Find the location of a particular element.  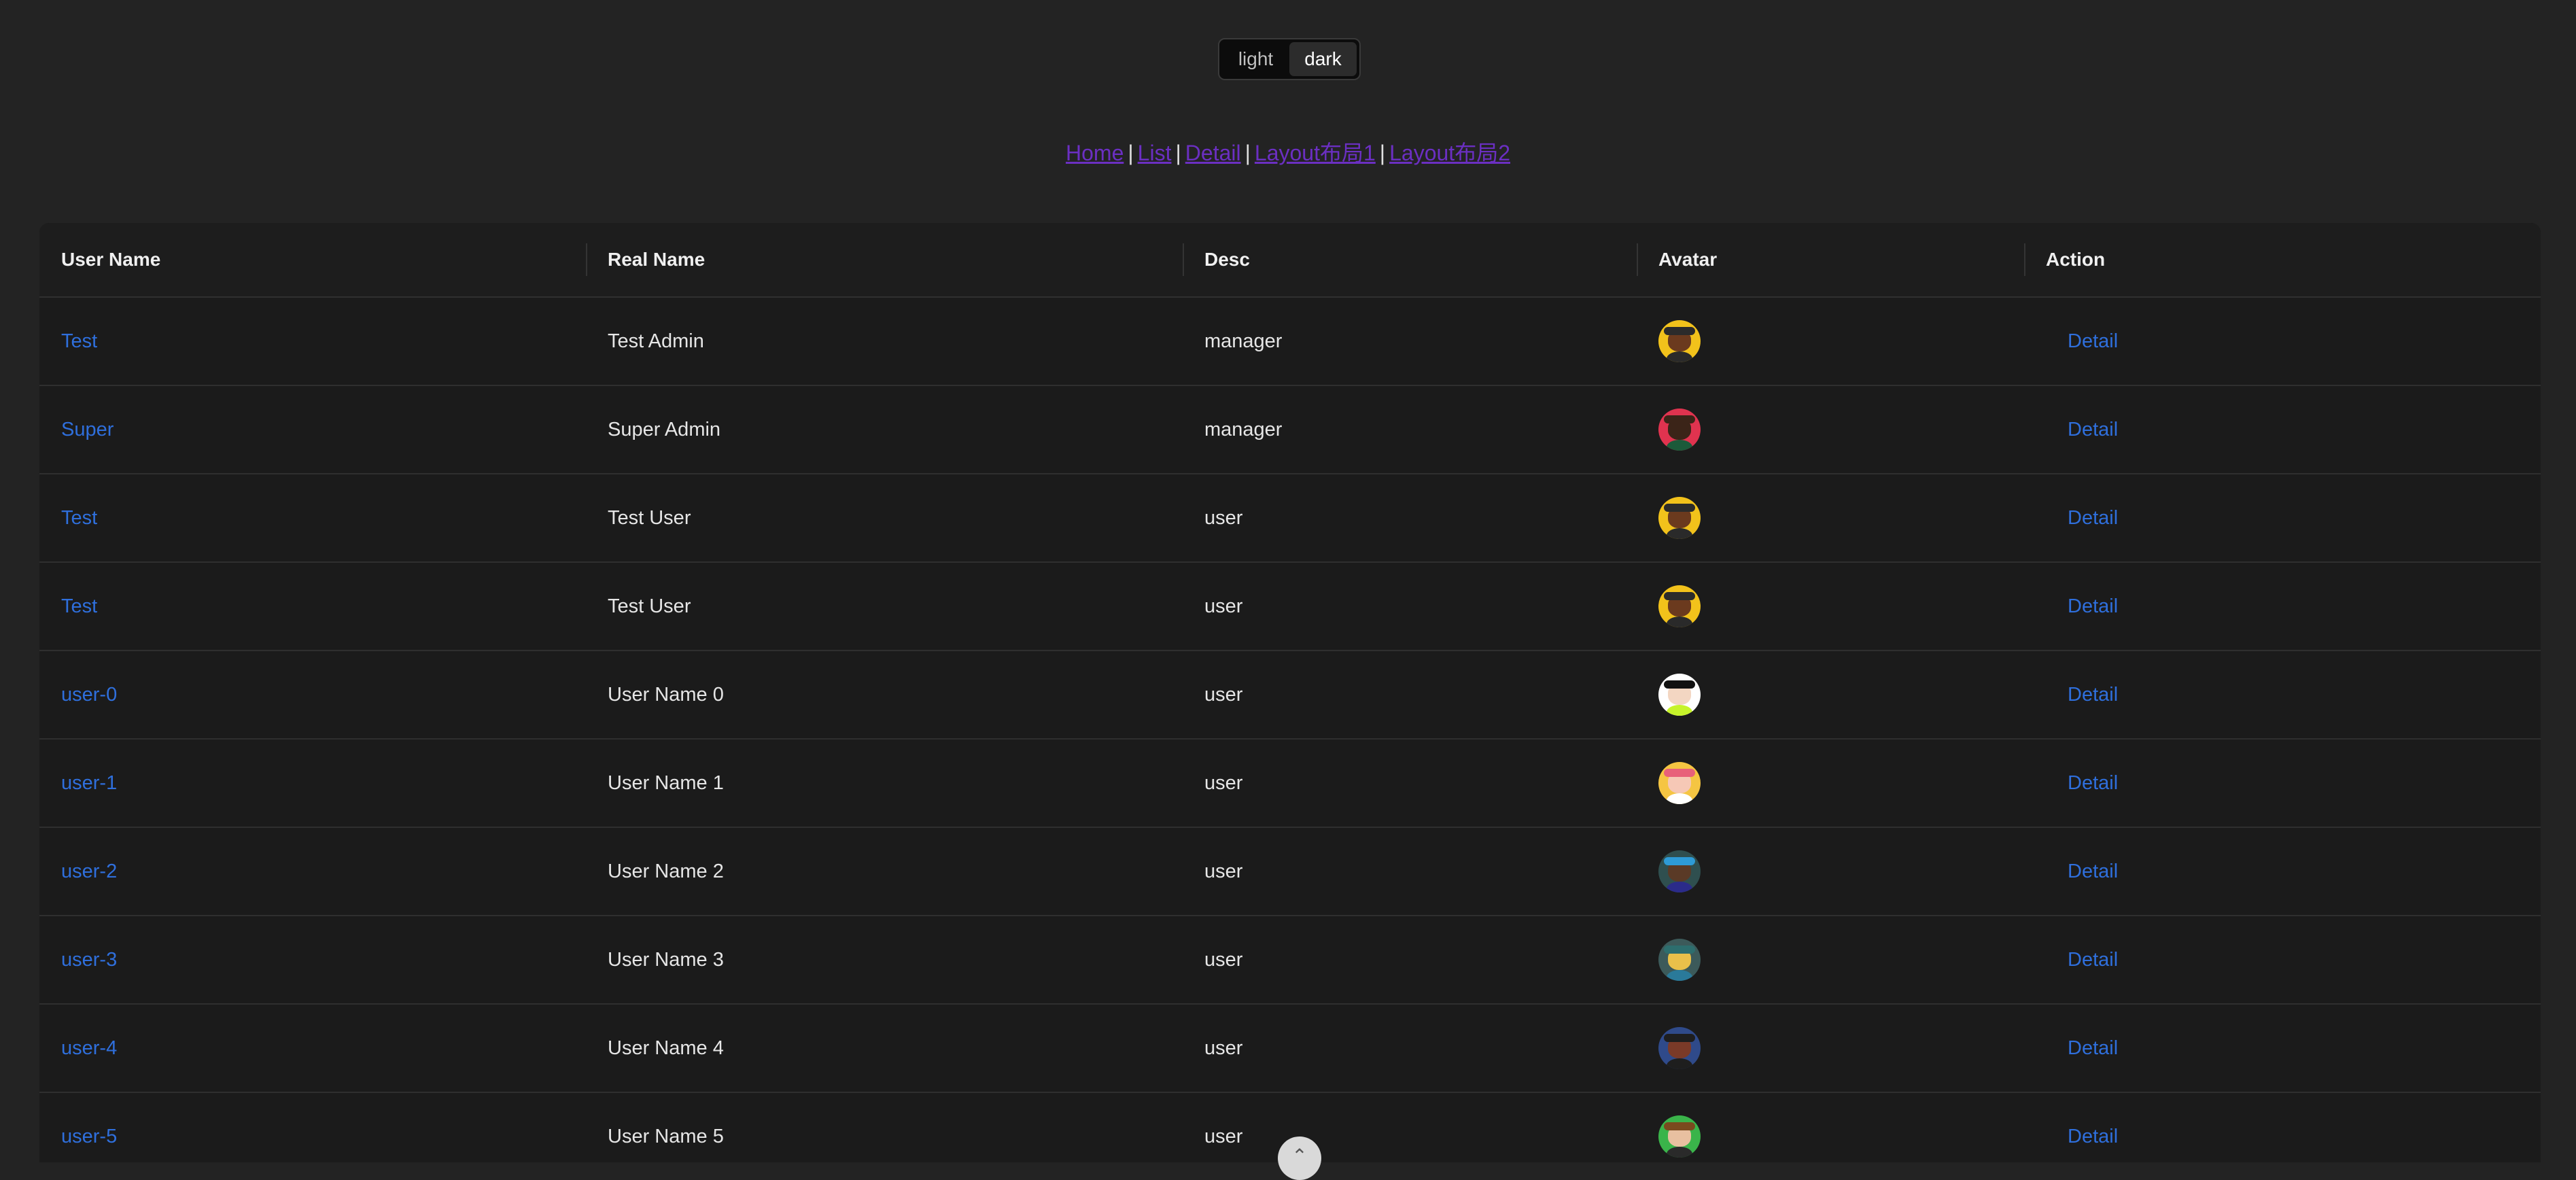

username-link: user-4 is located at coordinates (89, 1048).